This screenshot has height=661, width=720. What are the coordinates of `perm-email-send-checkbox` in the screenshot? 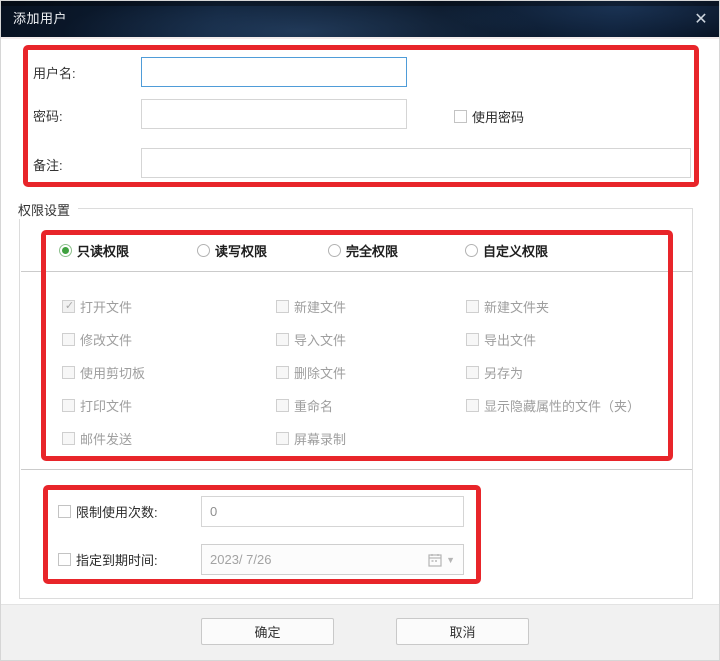 It's located at (68, 438).